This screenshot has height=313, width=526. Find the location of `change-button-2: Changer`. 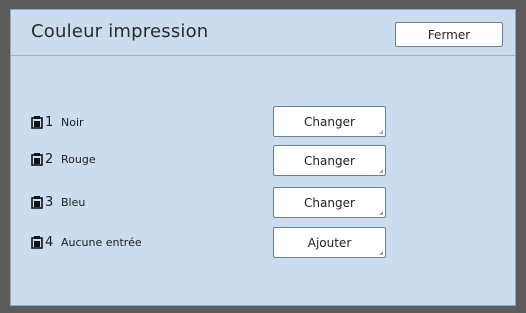

change-button-2: Changer is located at coordinates (329, 160).